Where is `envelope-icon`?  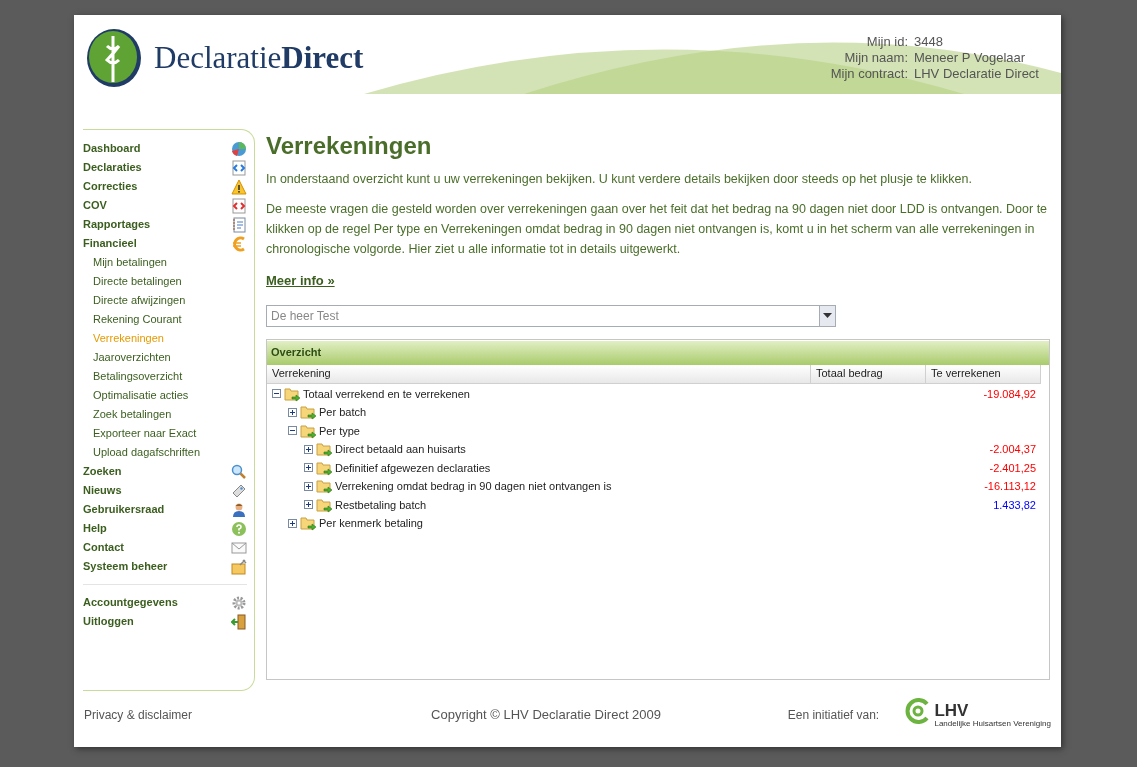 envelope-icon is located at coordinates (239, 547).